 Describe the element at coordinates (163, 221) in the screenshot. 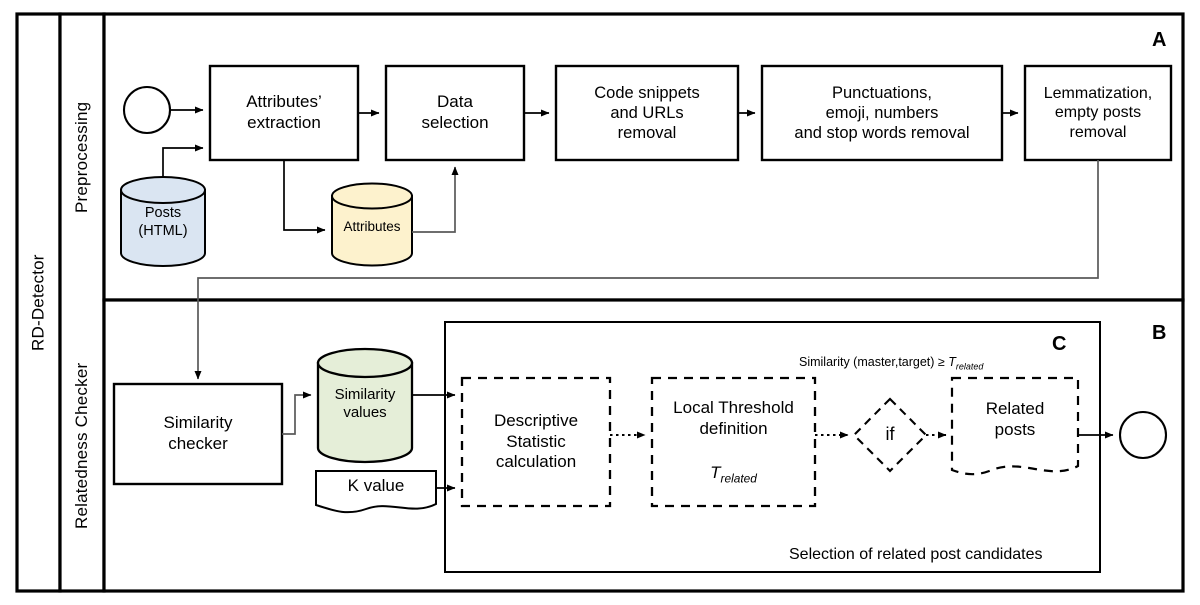

I see `posts-html-cylinder` at that location.